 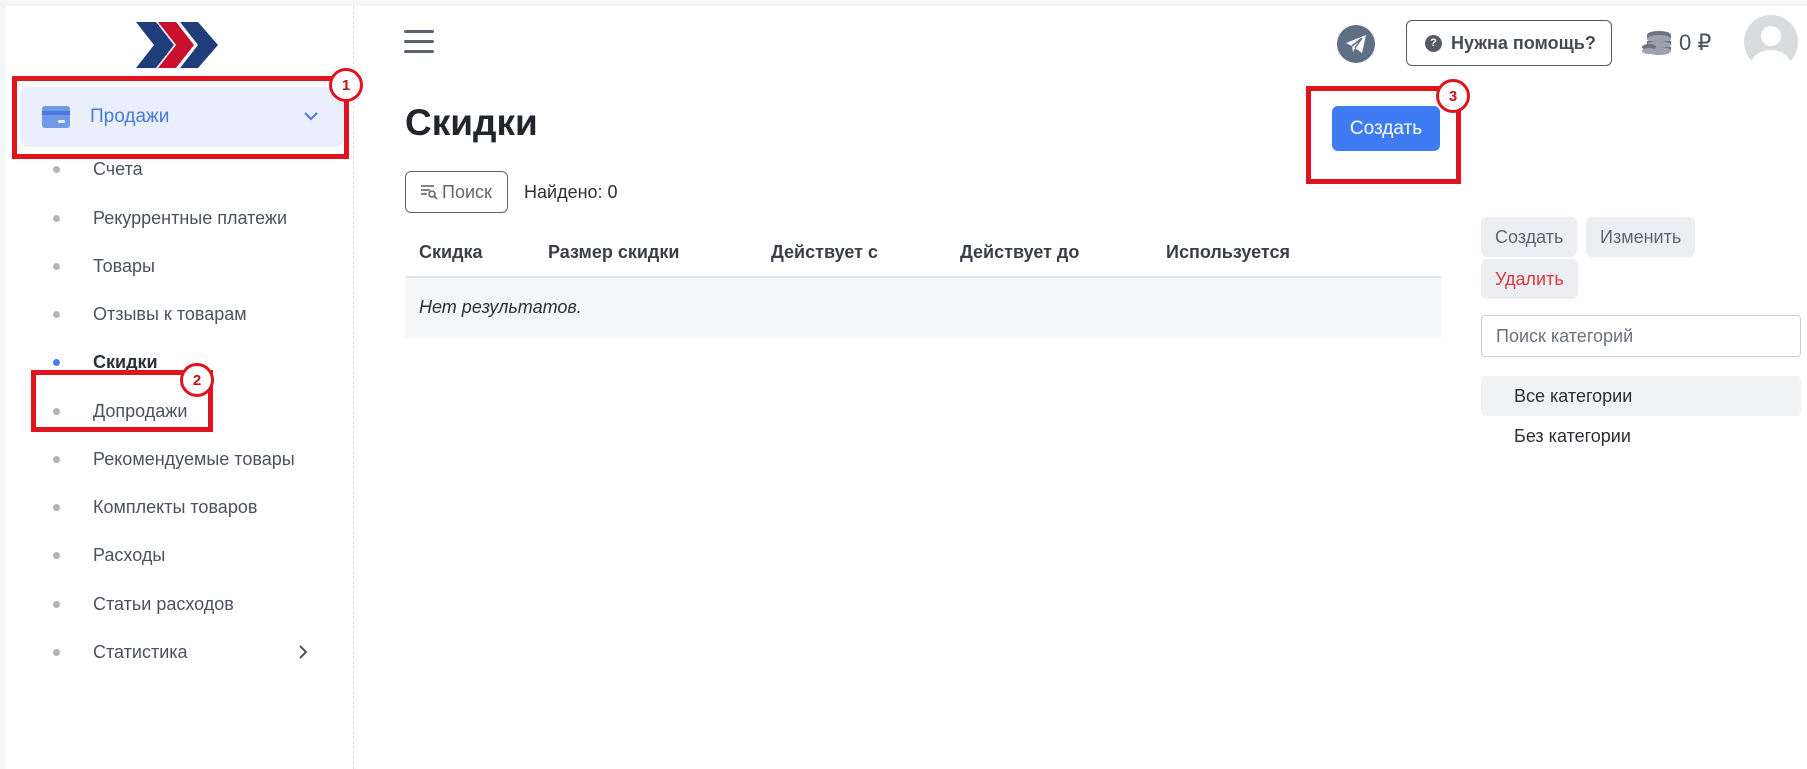 What do you see at coordinates (197, 380) in the screenshot?
I see `annotation-badge-2: 2` at bounding box center [197, 380].